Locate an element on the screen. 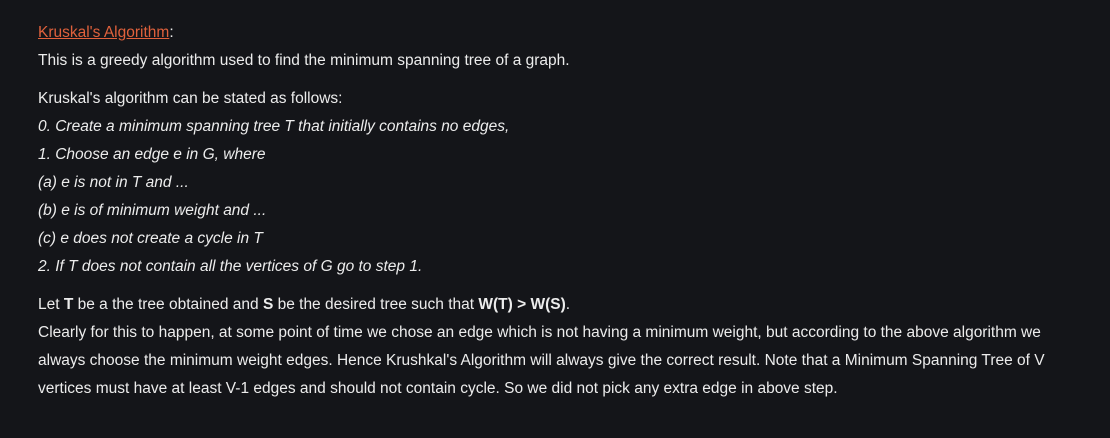 The height and width of the screenshot is (438, 1110). tree-t: T is located at coordinates (68, 304).